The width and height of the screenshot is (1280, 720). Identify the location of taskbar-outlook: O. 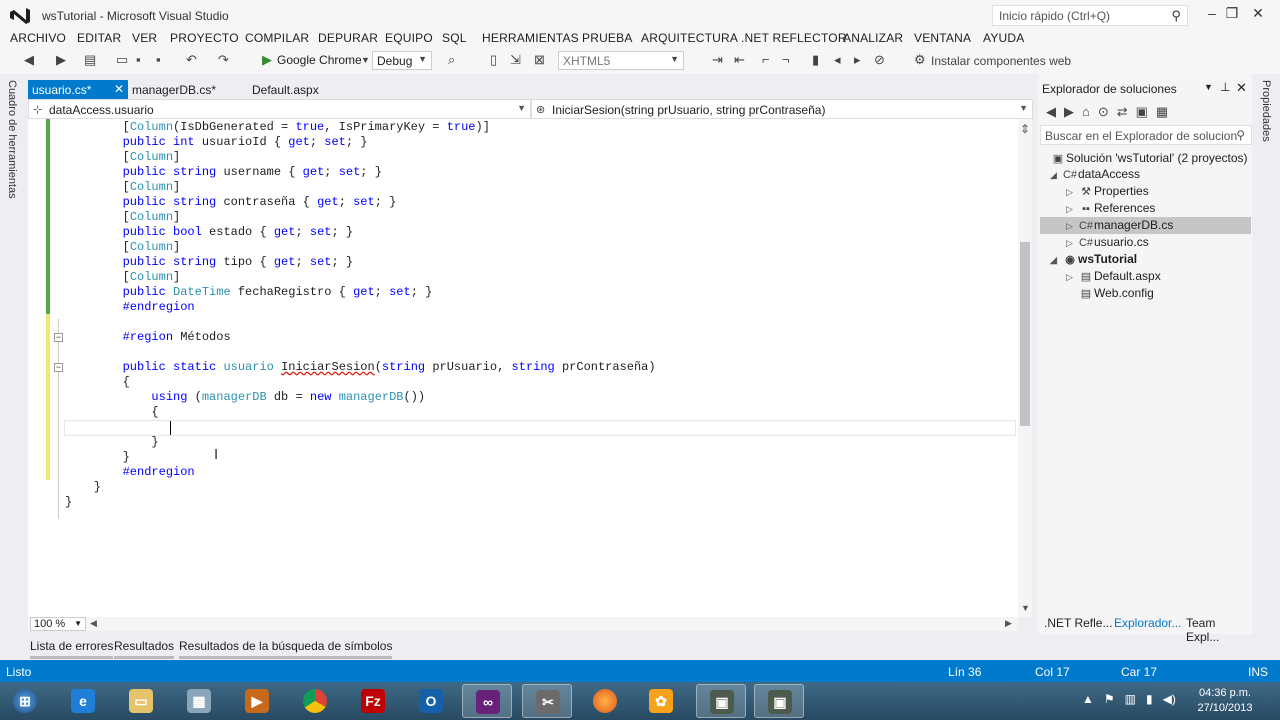
(431, 701).